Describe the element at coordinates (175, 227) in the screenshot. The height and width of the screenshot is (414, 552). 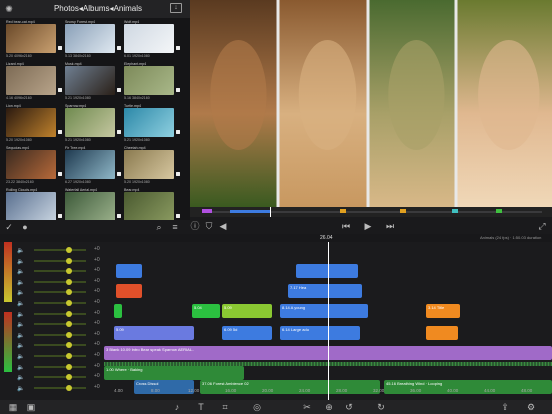
I see `list-icon: ≡` at that location.